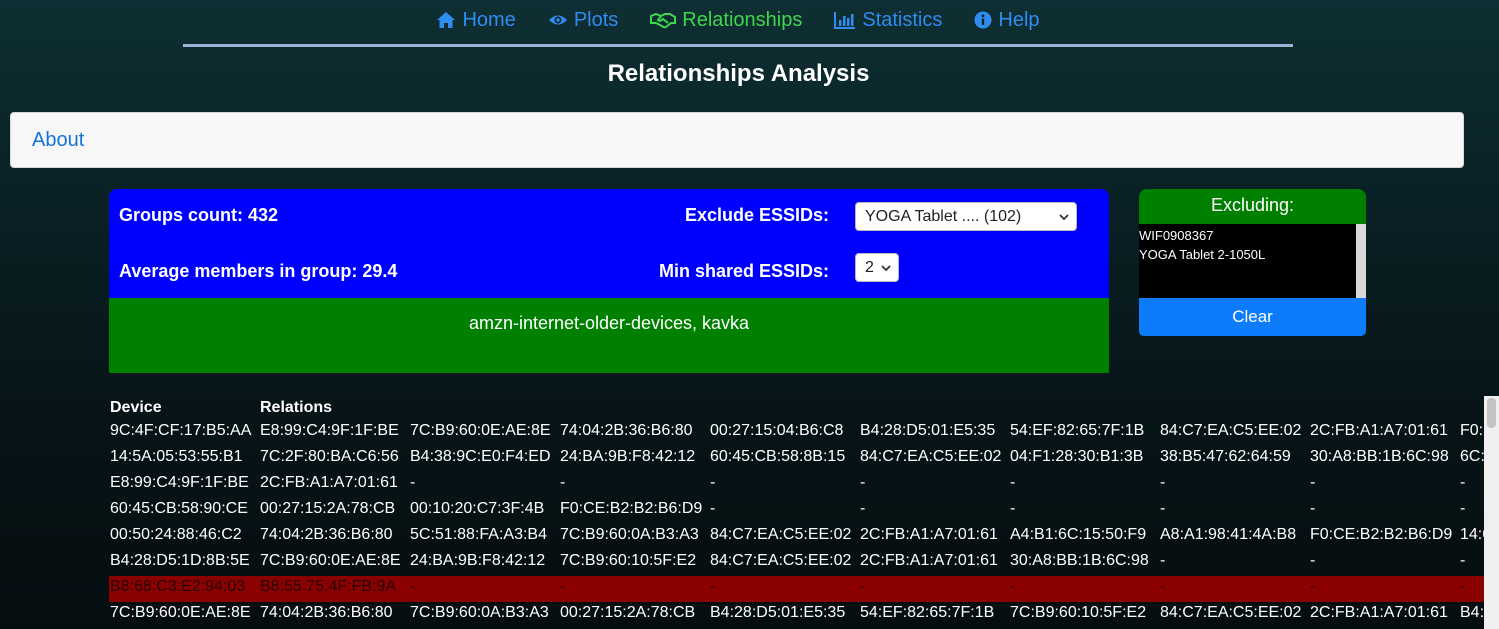  Describe the element at coordinates (557, 20) in the screenshot. I see `eye-icon` at that location.